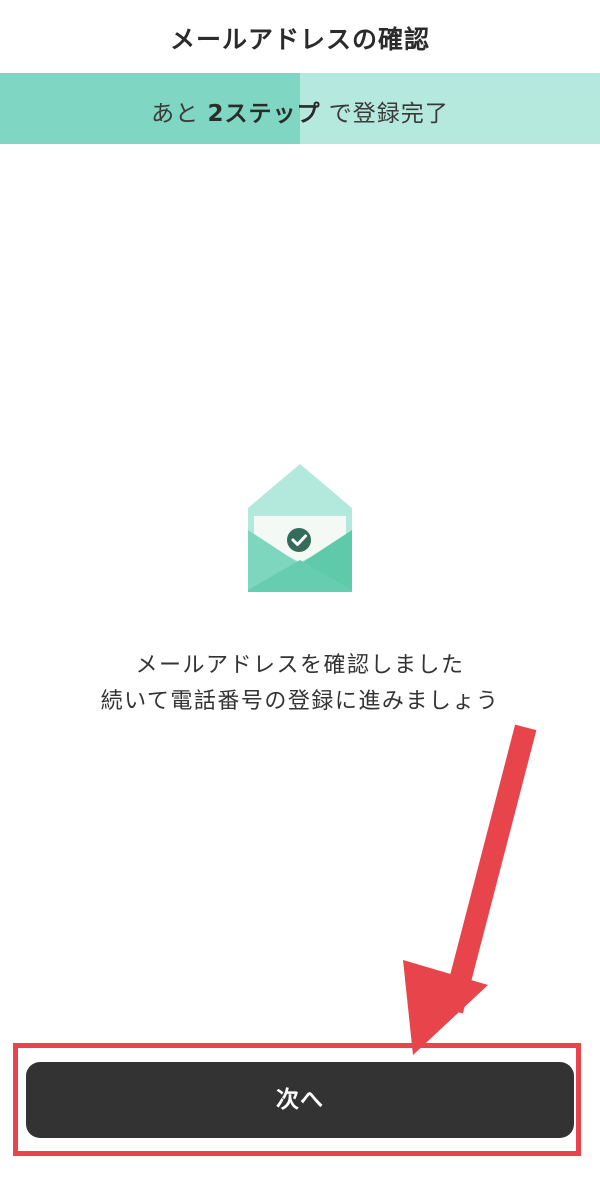 This screenshot has height=1191, width=600. I want to click on envelope-check-icon, so click(300, 528).